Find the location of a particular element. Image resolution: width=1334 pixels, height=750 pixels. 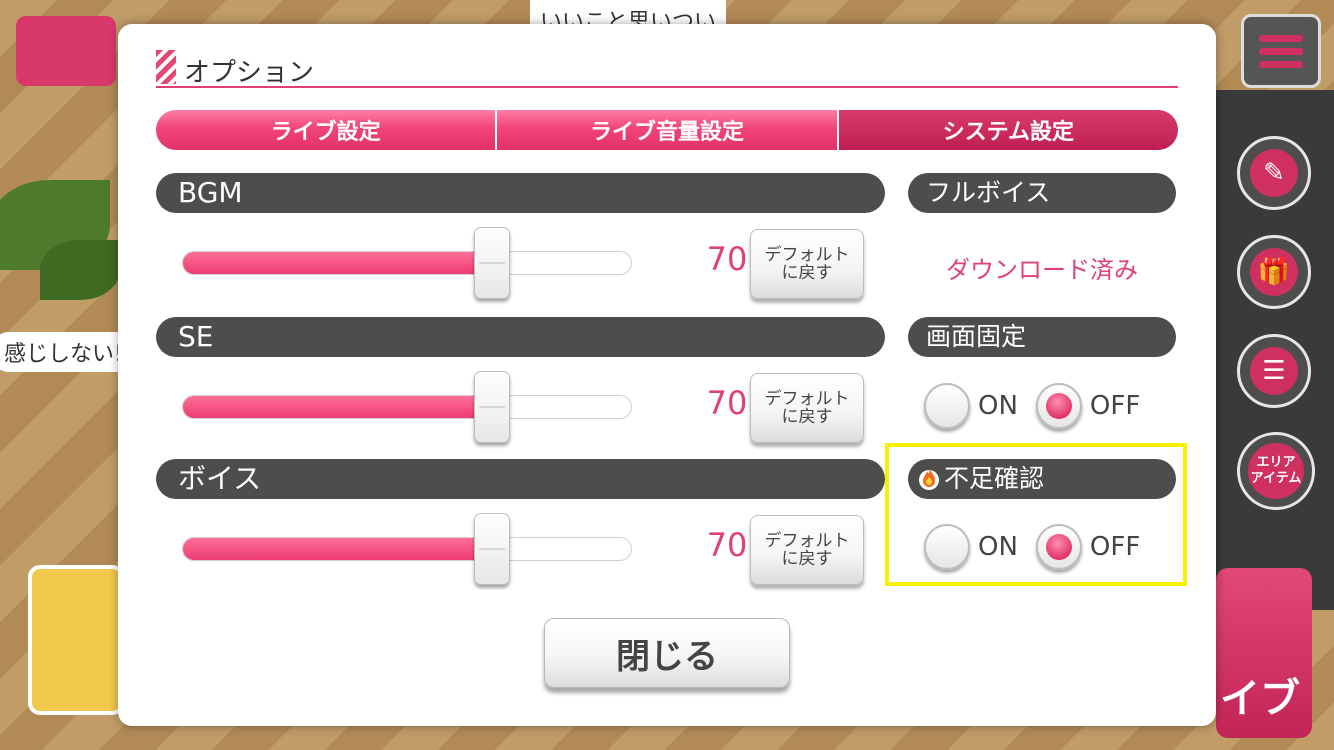

live-label: イブ is located at coordinates (1260, 699).